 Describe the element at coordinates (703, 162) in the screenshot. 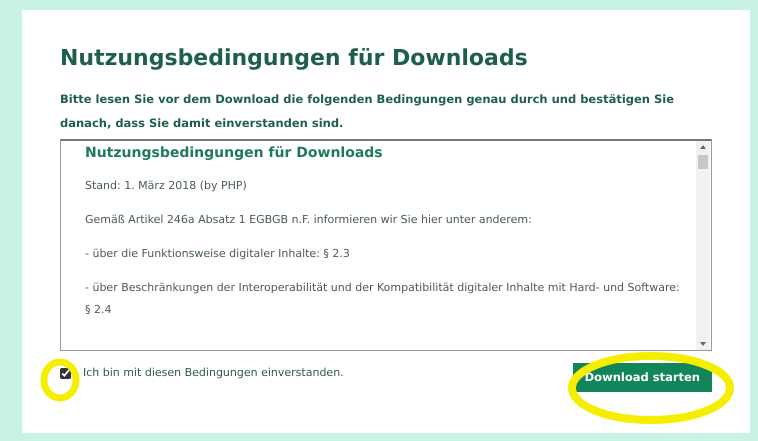

I see `scroll-thumb` at that location.